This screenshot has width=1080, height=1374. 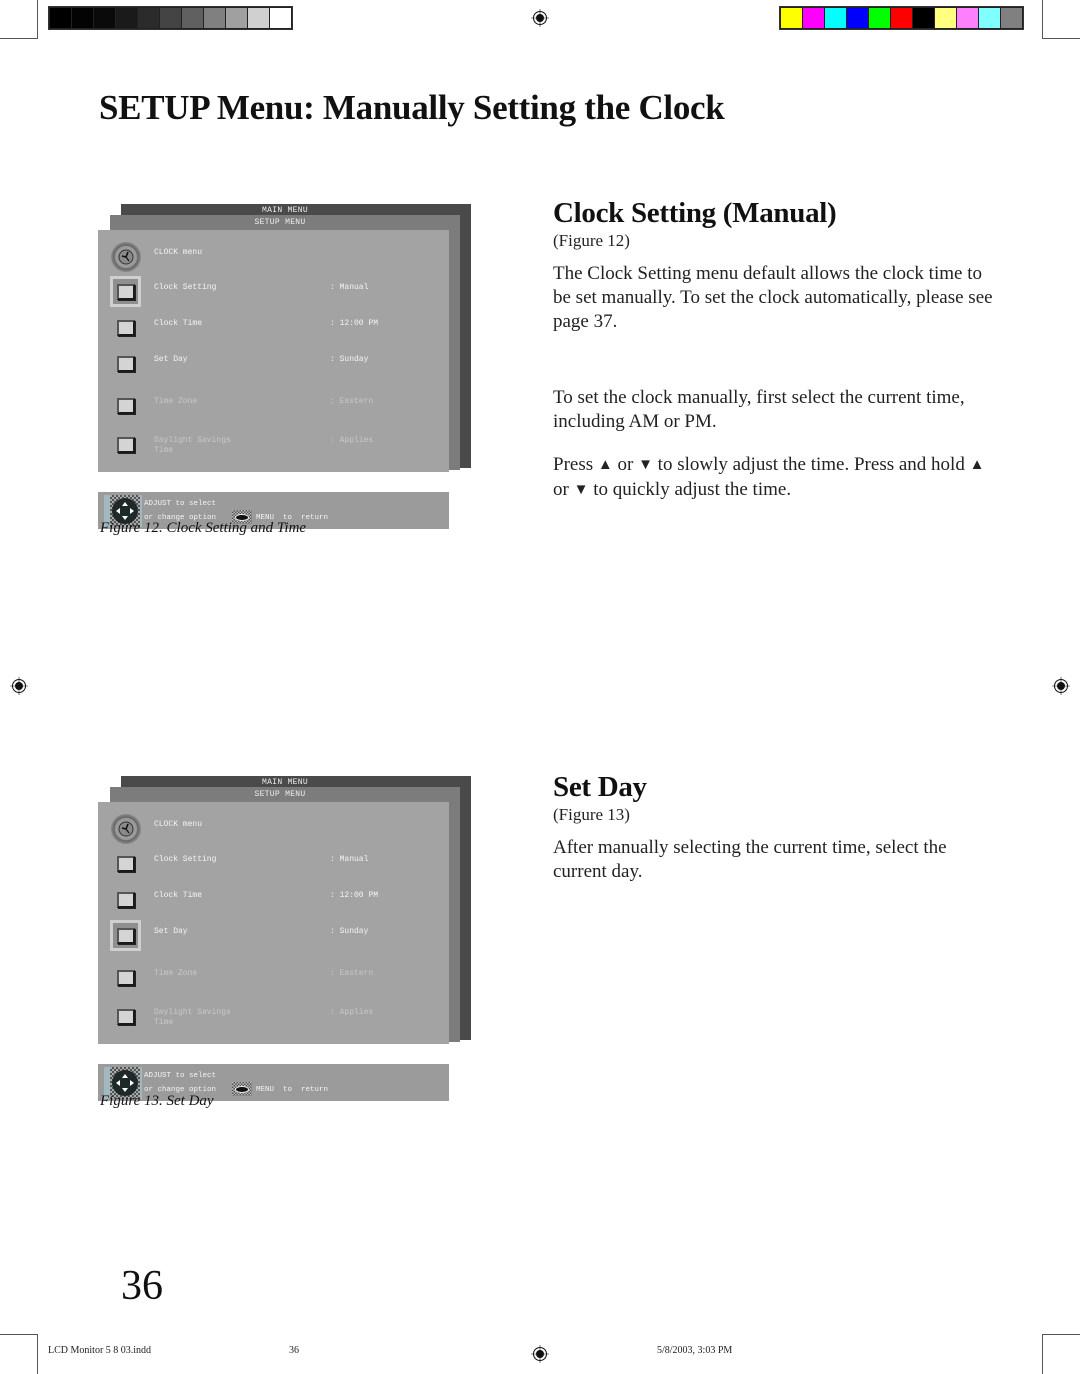 What do you see at coordinates (692, 489) in the screenshot?
I see `press-text: to quickly adjust the time.` at bounding box center [692, 489].